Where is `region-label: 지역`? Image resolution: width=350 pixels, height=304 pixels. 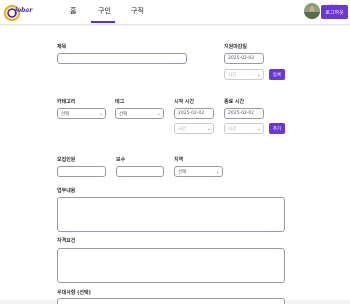
region-label: 지역 is located at coordinates (179, 160).